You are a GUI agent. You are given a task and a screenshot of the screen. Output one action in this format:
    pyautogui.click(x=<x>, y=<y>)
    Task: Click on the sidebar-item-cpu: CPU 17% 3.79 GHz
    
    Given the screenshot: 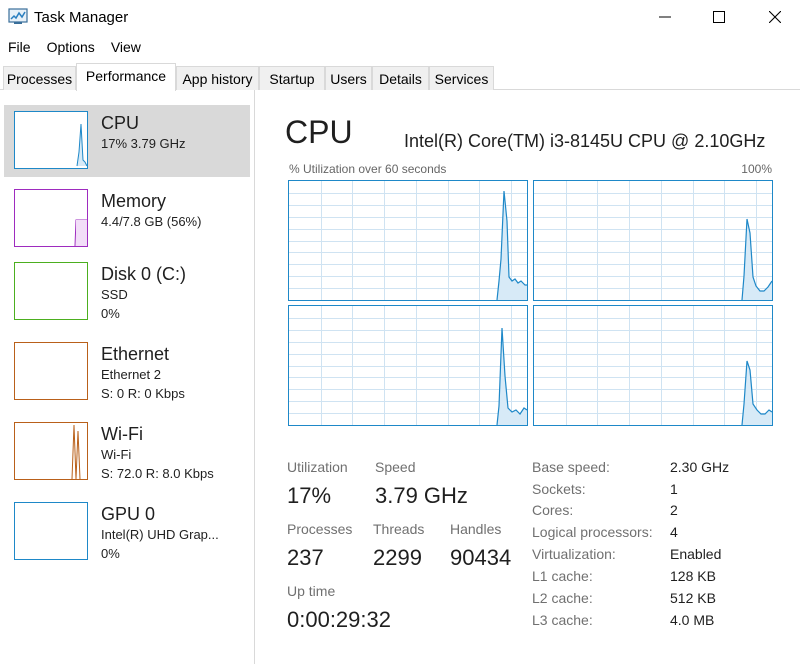 What is the action you would take?
    pyautogui.click(x=127, y=141)
    